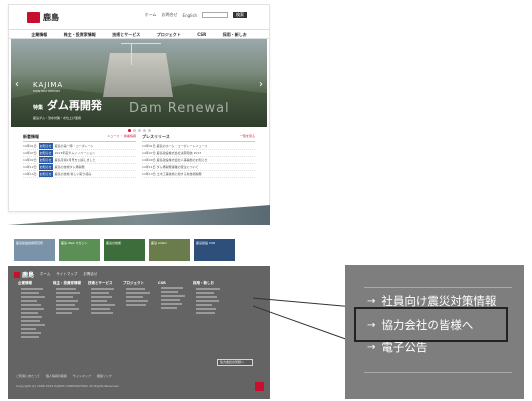 This screenshot has width=532, height=401. I want to click on leader-line-lower, so click(303, 324).